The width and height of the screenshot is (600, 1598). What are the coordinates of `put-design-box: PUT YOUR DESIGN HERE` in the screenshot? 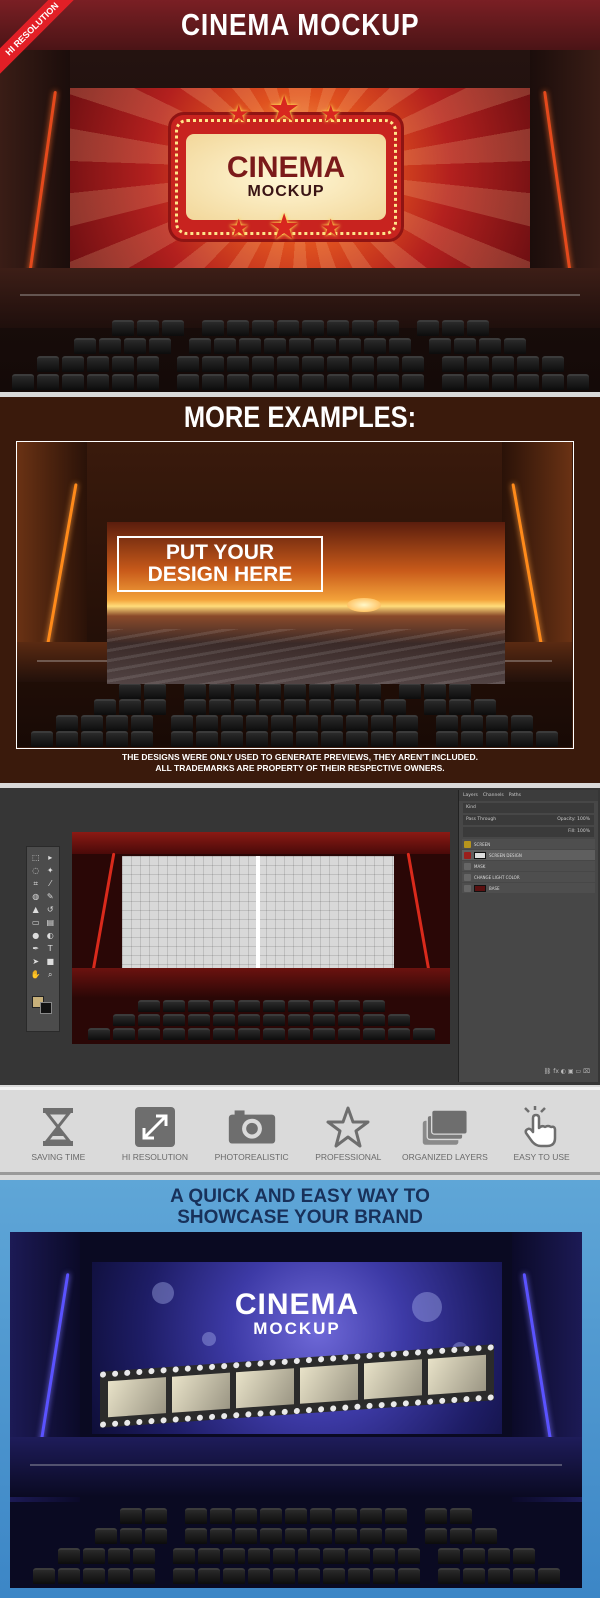 It's located at (220, 564).